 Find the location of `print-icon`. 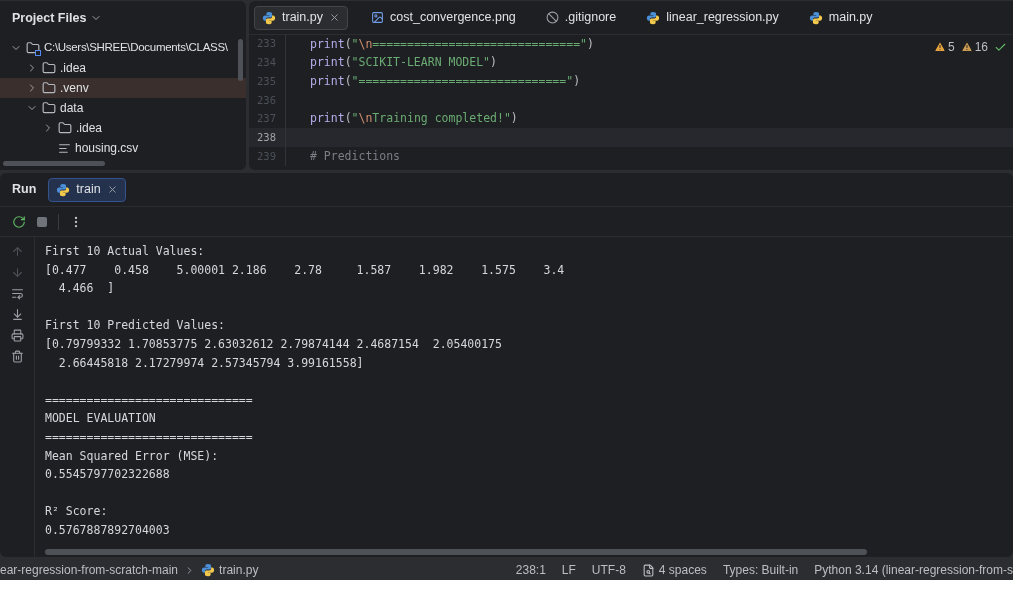

print-icon is located at coordinates (17, 335).